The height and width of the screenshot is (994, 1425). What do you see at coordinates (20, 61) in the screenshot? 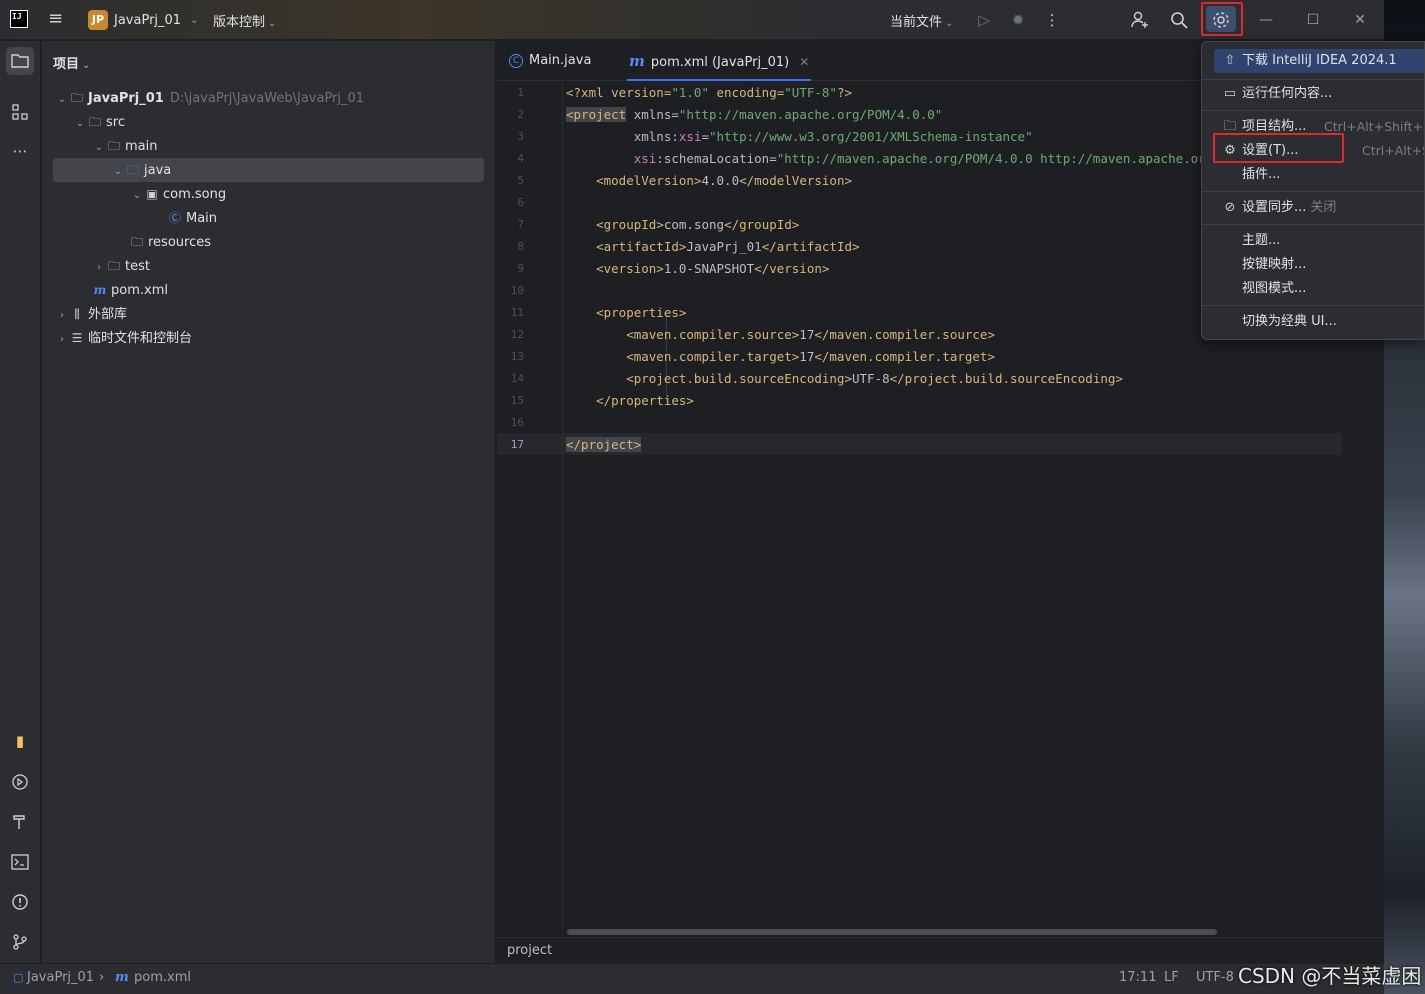
I see `project-folder-icon` at bounding box center [20, 61].